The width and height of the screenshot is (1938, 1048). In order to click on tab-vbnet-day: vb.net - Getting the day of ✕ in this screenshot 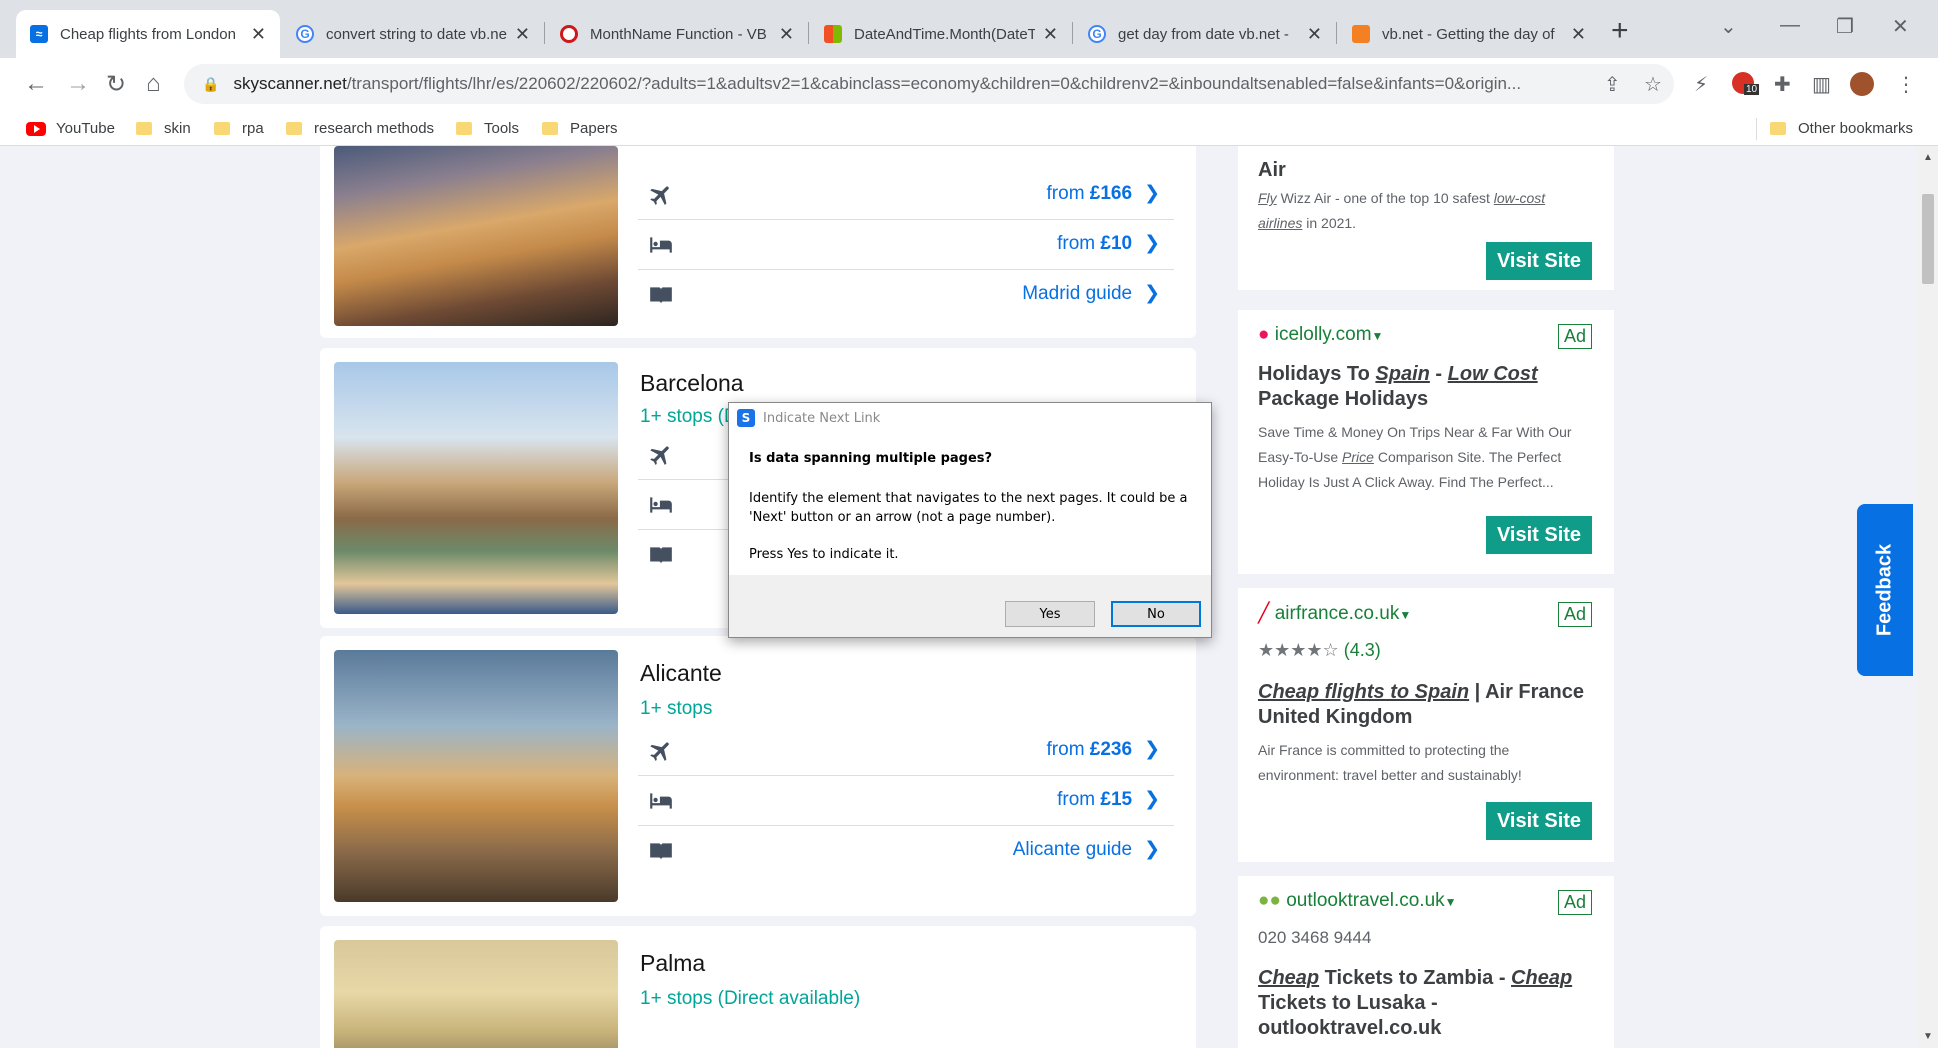, I will do `click(1469, 34)`.